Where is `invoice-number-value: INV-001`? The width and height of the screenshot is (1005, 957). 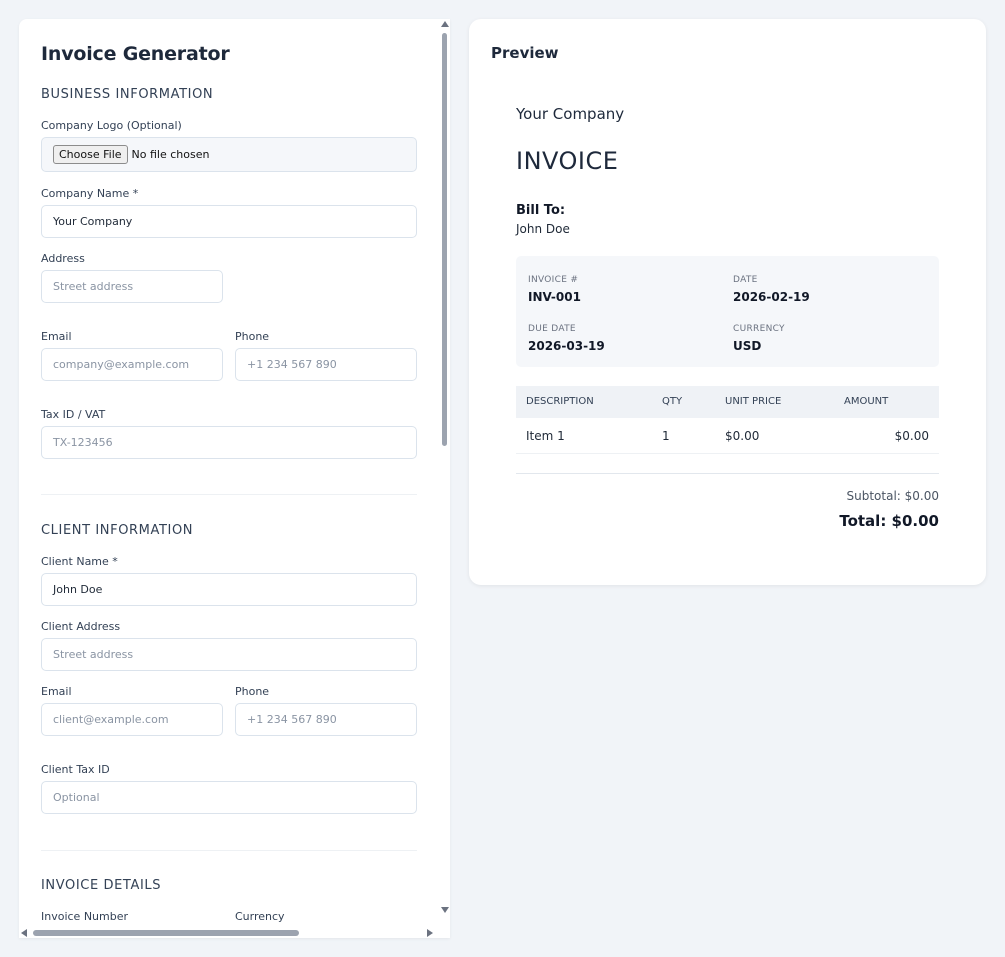
invoice-number-value: INV-001 is located at coordinates (554, 297).